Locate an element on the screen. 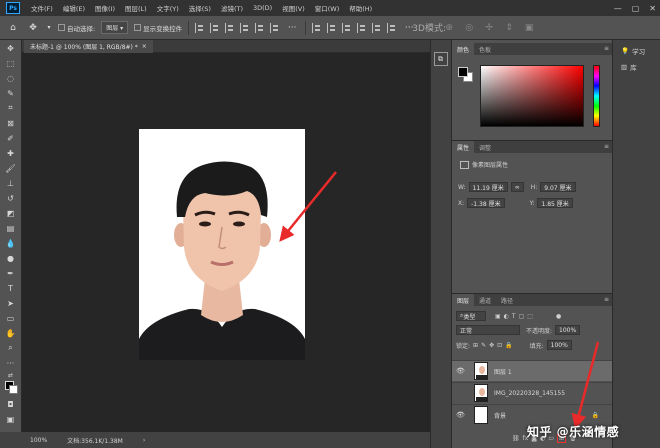 This screenshot has width=660, height=448. filter-shape-icon: ▢ is located at coordinates (522, 316).